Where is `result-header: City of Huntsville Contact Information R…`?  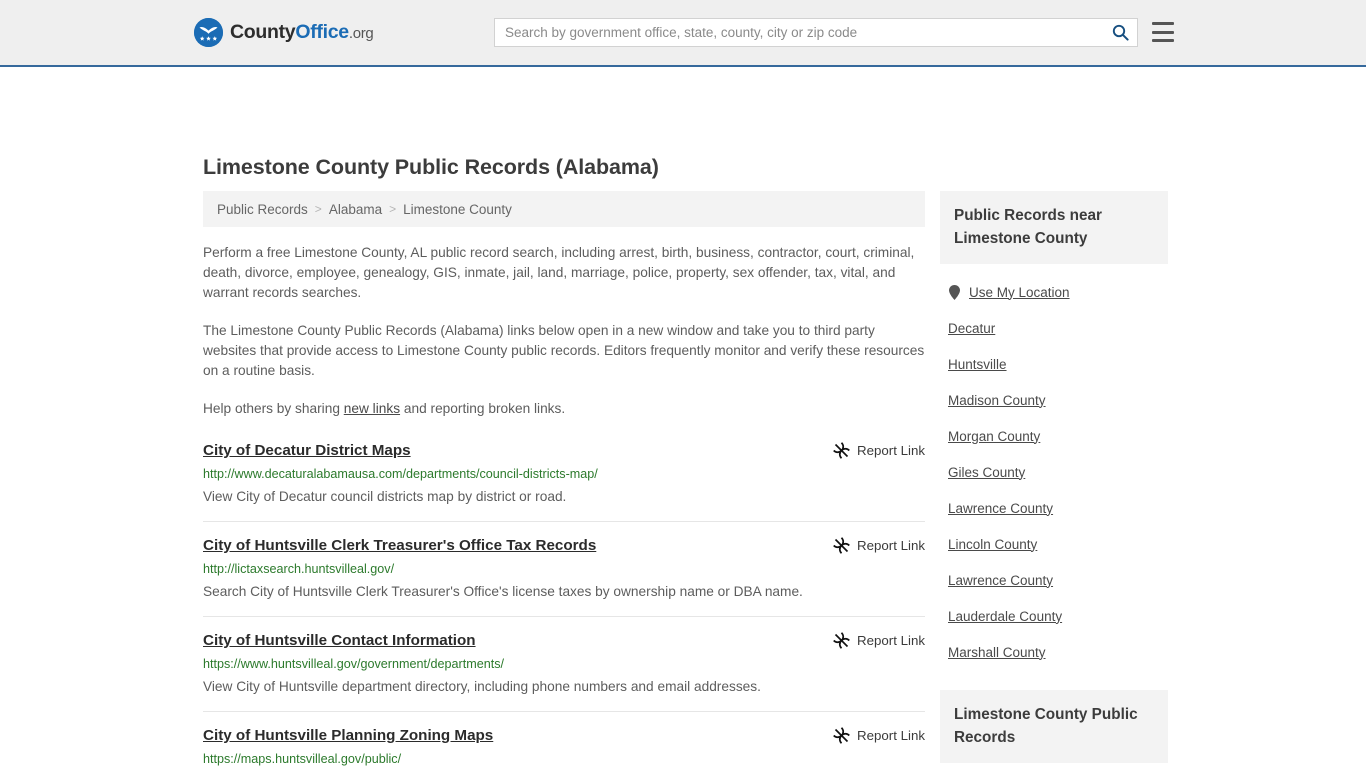
result-header: City of Huntsville Contact Information R… is located at coordinates (564, 641).